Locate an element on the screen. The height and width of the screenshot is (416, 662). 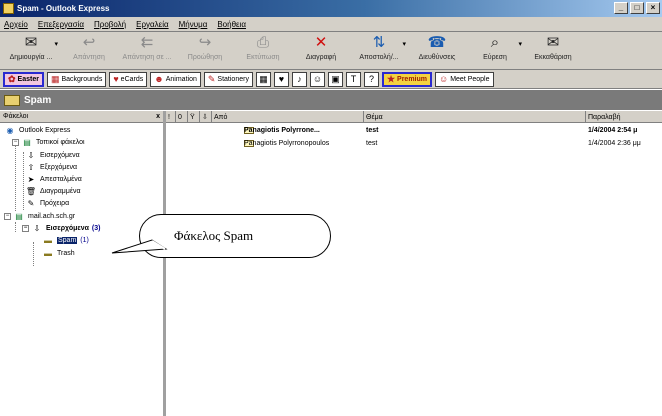
premium-label: Premium is located at coordinates (412, 79).